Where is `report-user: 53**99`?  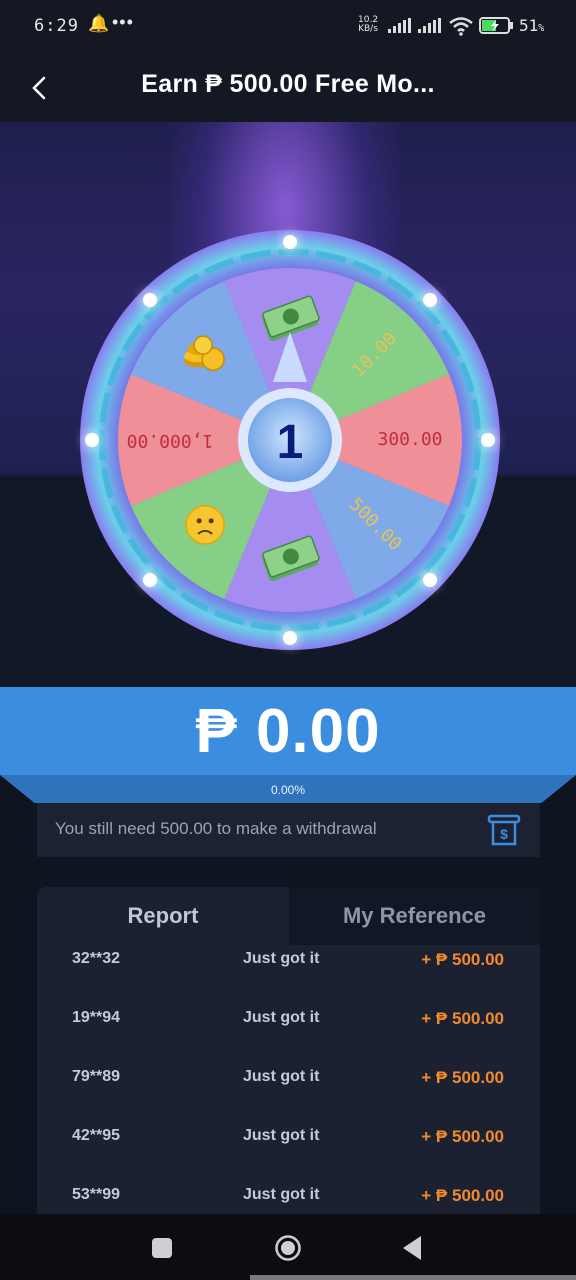 report-user: 53**99 is located at coordinates (96, 1194).